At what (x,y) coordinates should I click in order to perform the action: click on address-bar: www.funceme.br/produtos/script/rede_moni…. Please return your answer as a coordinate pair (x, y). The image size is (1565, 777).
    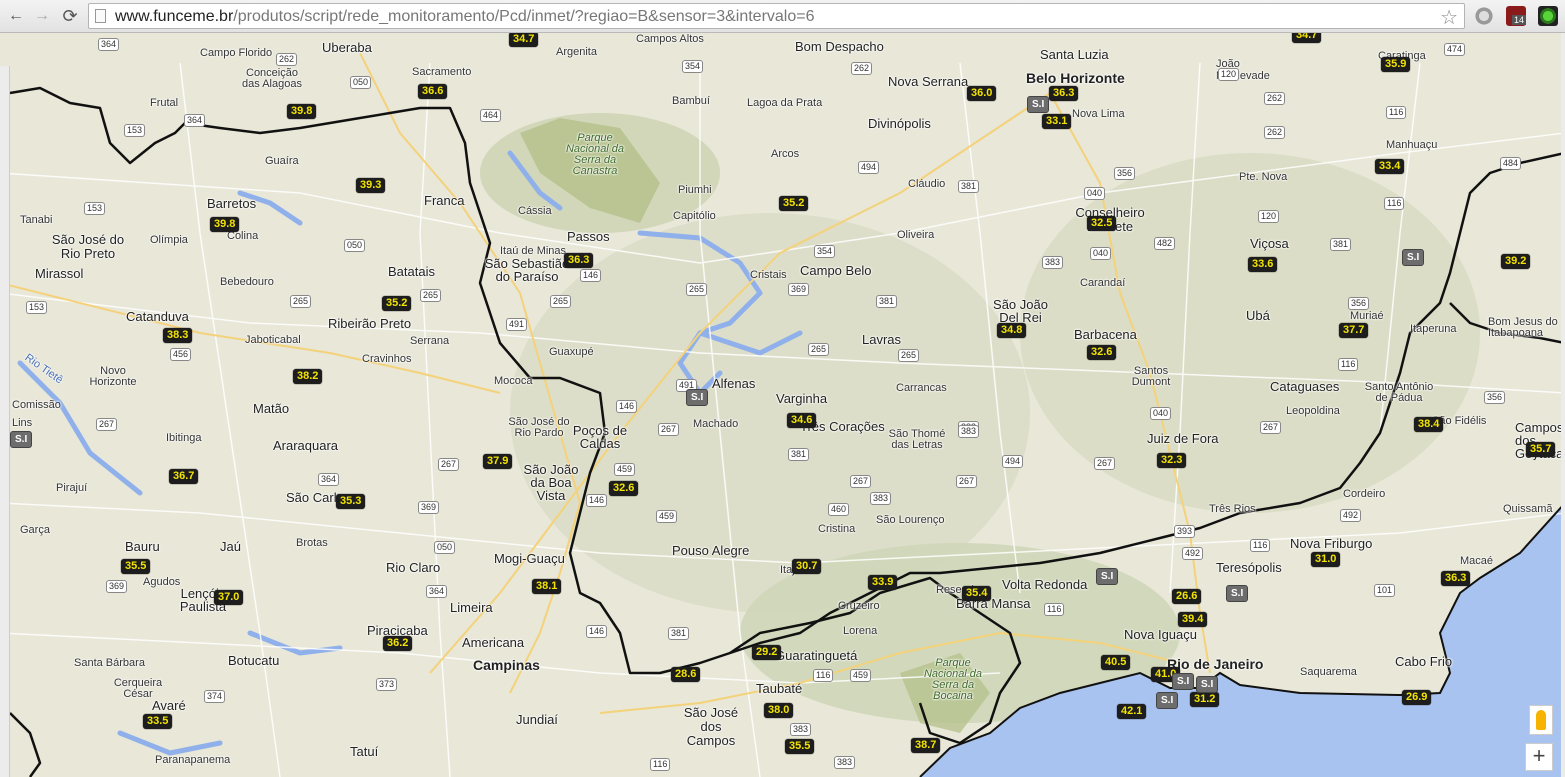
    Looking at the image, I should click on (776, 16).